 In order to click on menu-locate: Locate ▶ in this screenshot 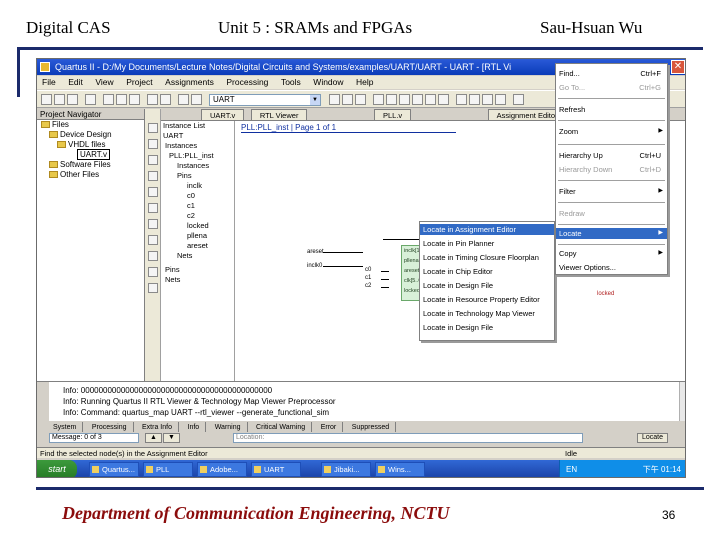, I will do `click(611, 233)`.